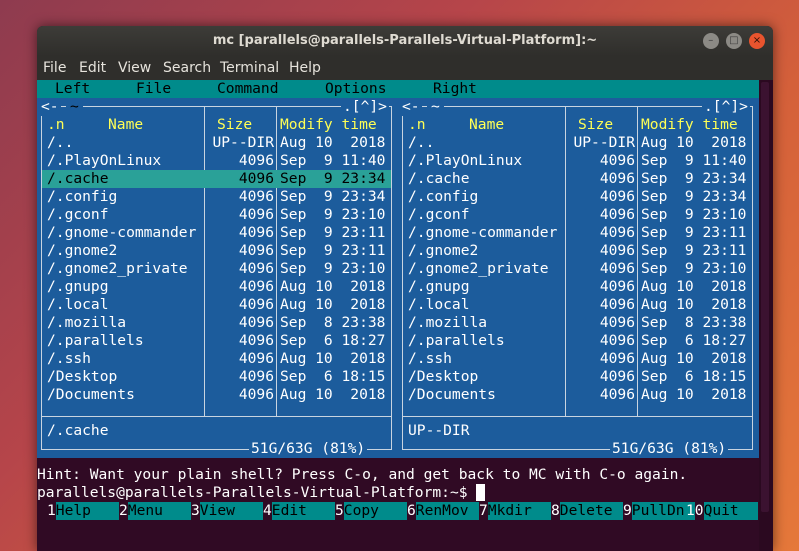 The width and height of the screenshot is (799, 551). I want to click on file-modified: Sep 9 11:40, so click(694, 160).